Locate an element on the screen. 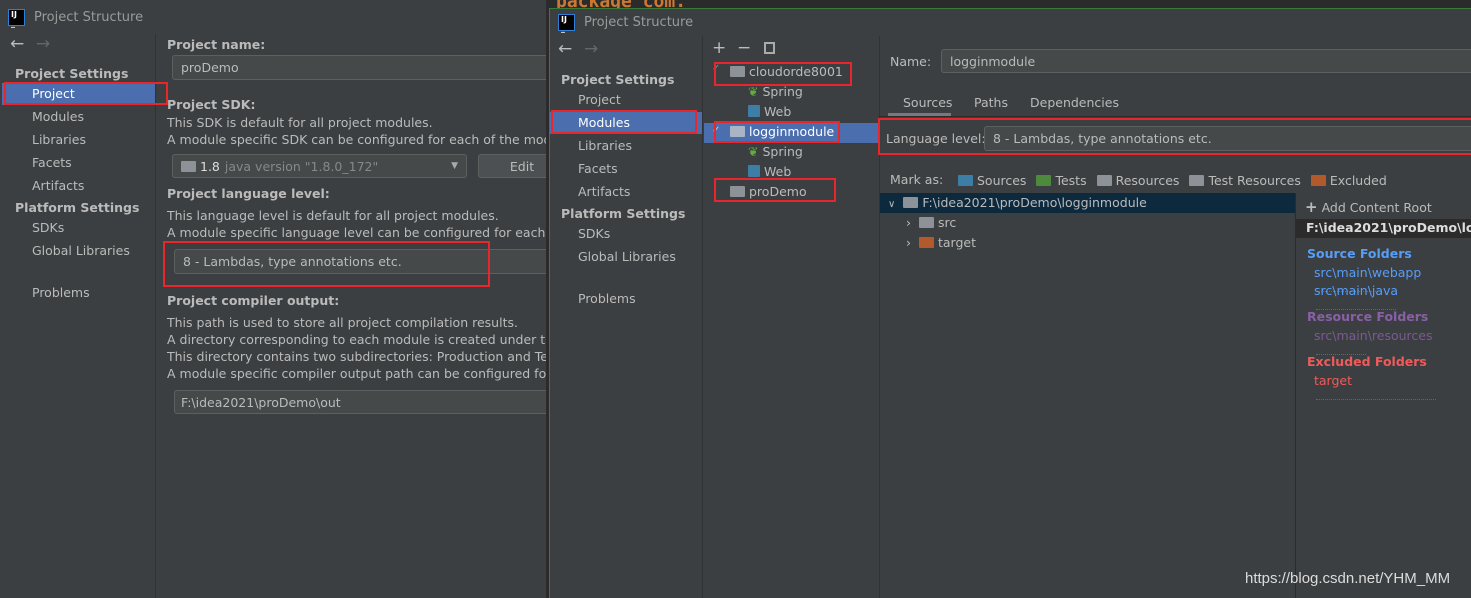 This screenshot has width=1471, height=598. add-content-root-button: + Add Content Root is located at coordinates (1368, 207).